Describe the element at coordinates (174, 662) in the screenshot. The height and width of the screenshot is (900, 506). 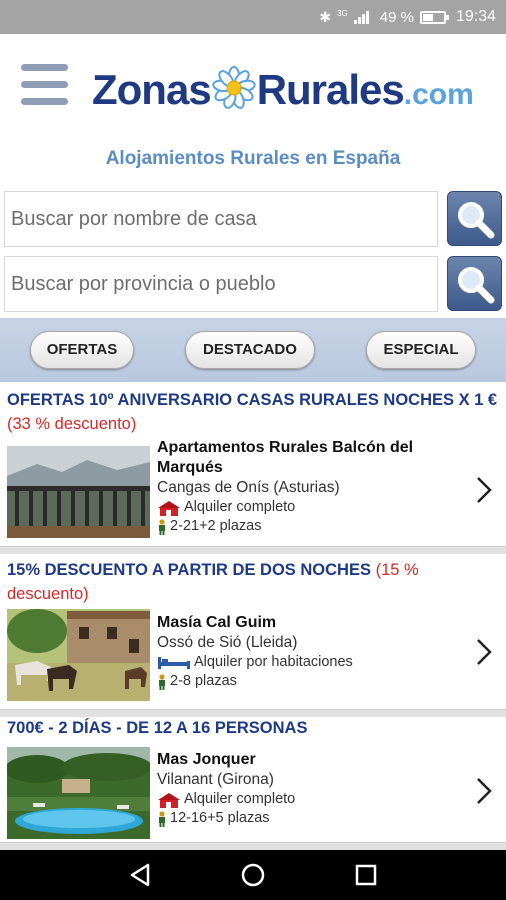
I see `bed-icon` at that location.